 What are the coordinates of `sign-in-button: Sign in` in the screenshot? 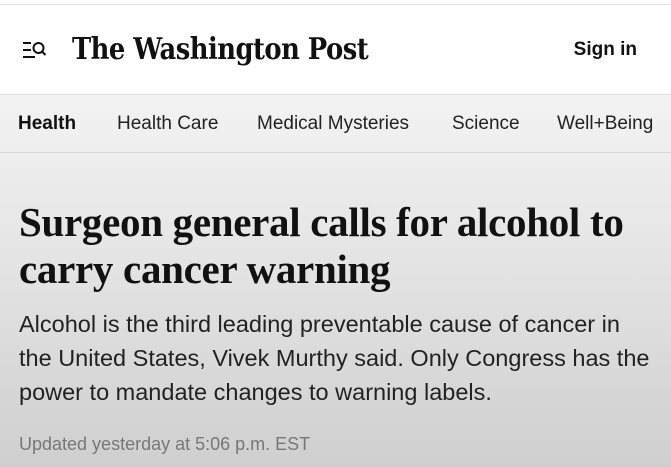 It's located at (605, 50).